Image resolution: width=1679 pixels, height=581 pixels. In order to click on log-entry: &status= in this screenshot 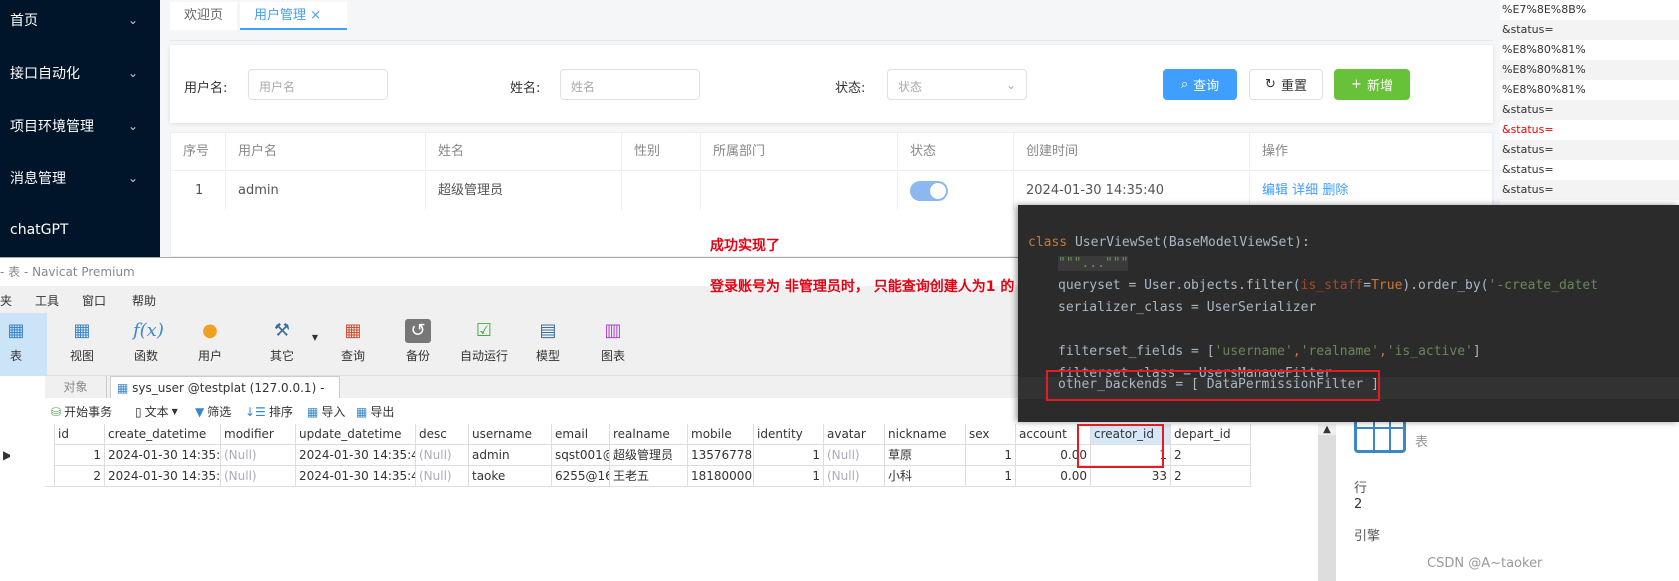, I will do `click(1589, 110)`.